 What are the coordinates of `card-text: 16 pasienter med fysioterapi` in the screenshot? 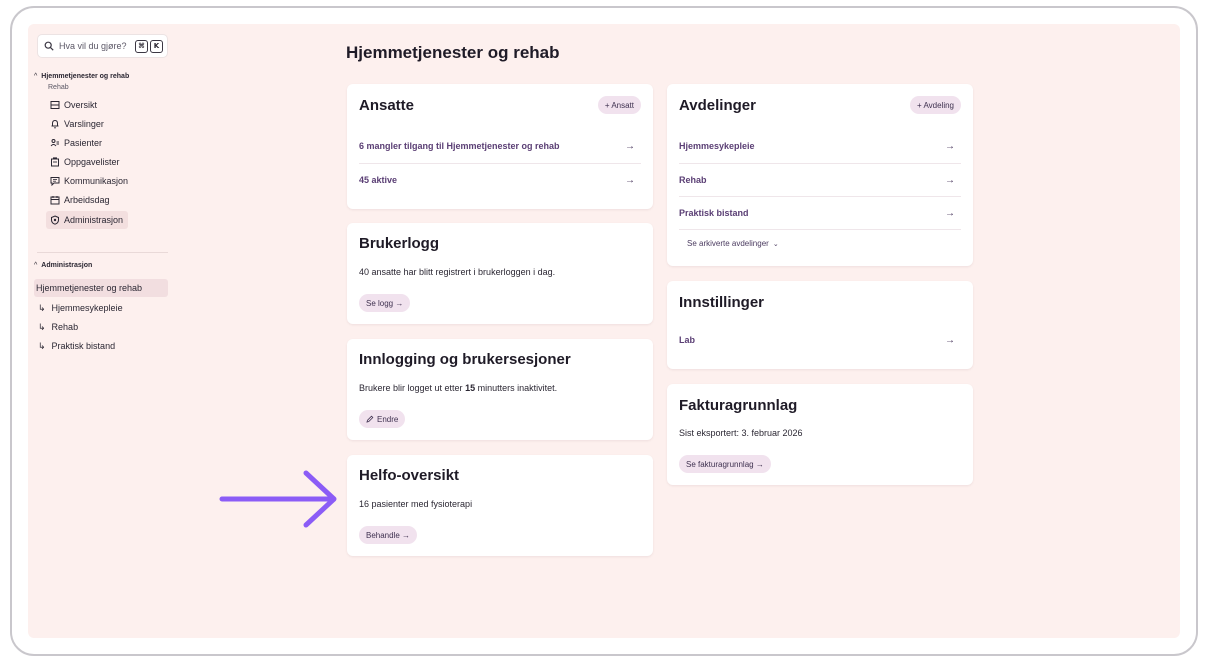 It's located at (416, 504).